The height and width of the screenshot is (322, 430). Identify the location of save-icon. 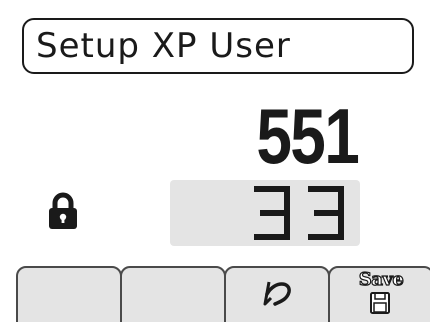
(380, 303).